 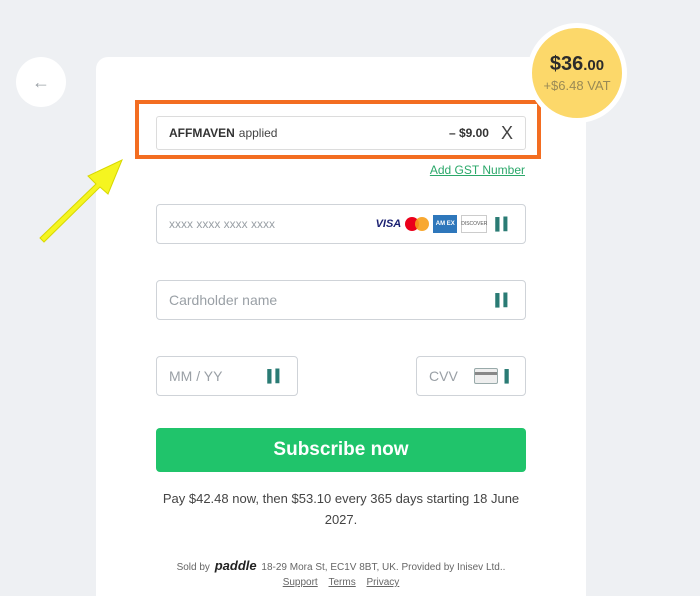 I want to click on card-brands: VISA AM EX DISCOVER ▌▍, so click(x=444, y=224).